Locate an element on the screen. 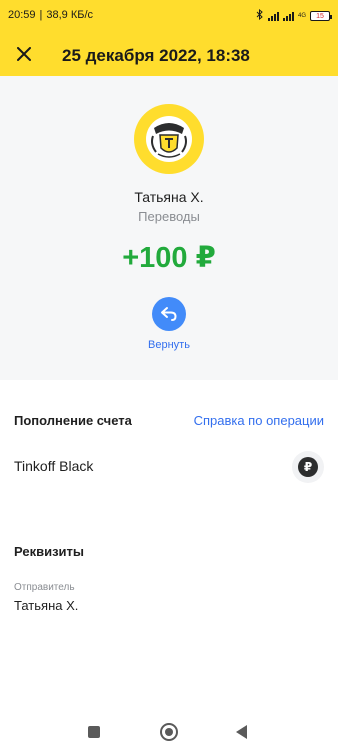 The height and width of the screenshot is (752, 338). home-icon is located at coordinates (169, 732).